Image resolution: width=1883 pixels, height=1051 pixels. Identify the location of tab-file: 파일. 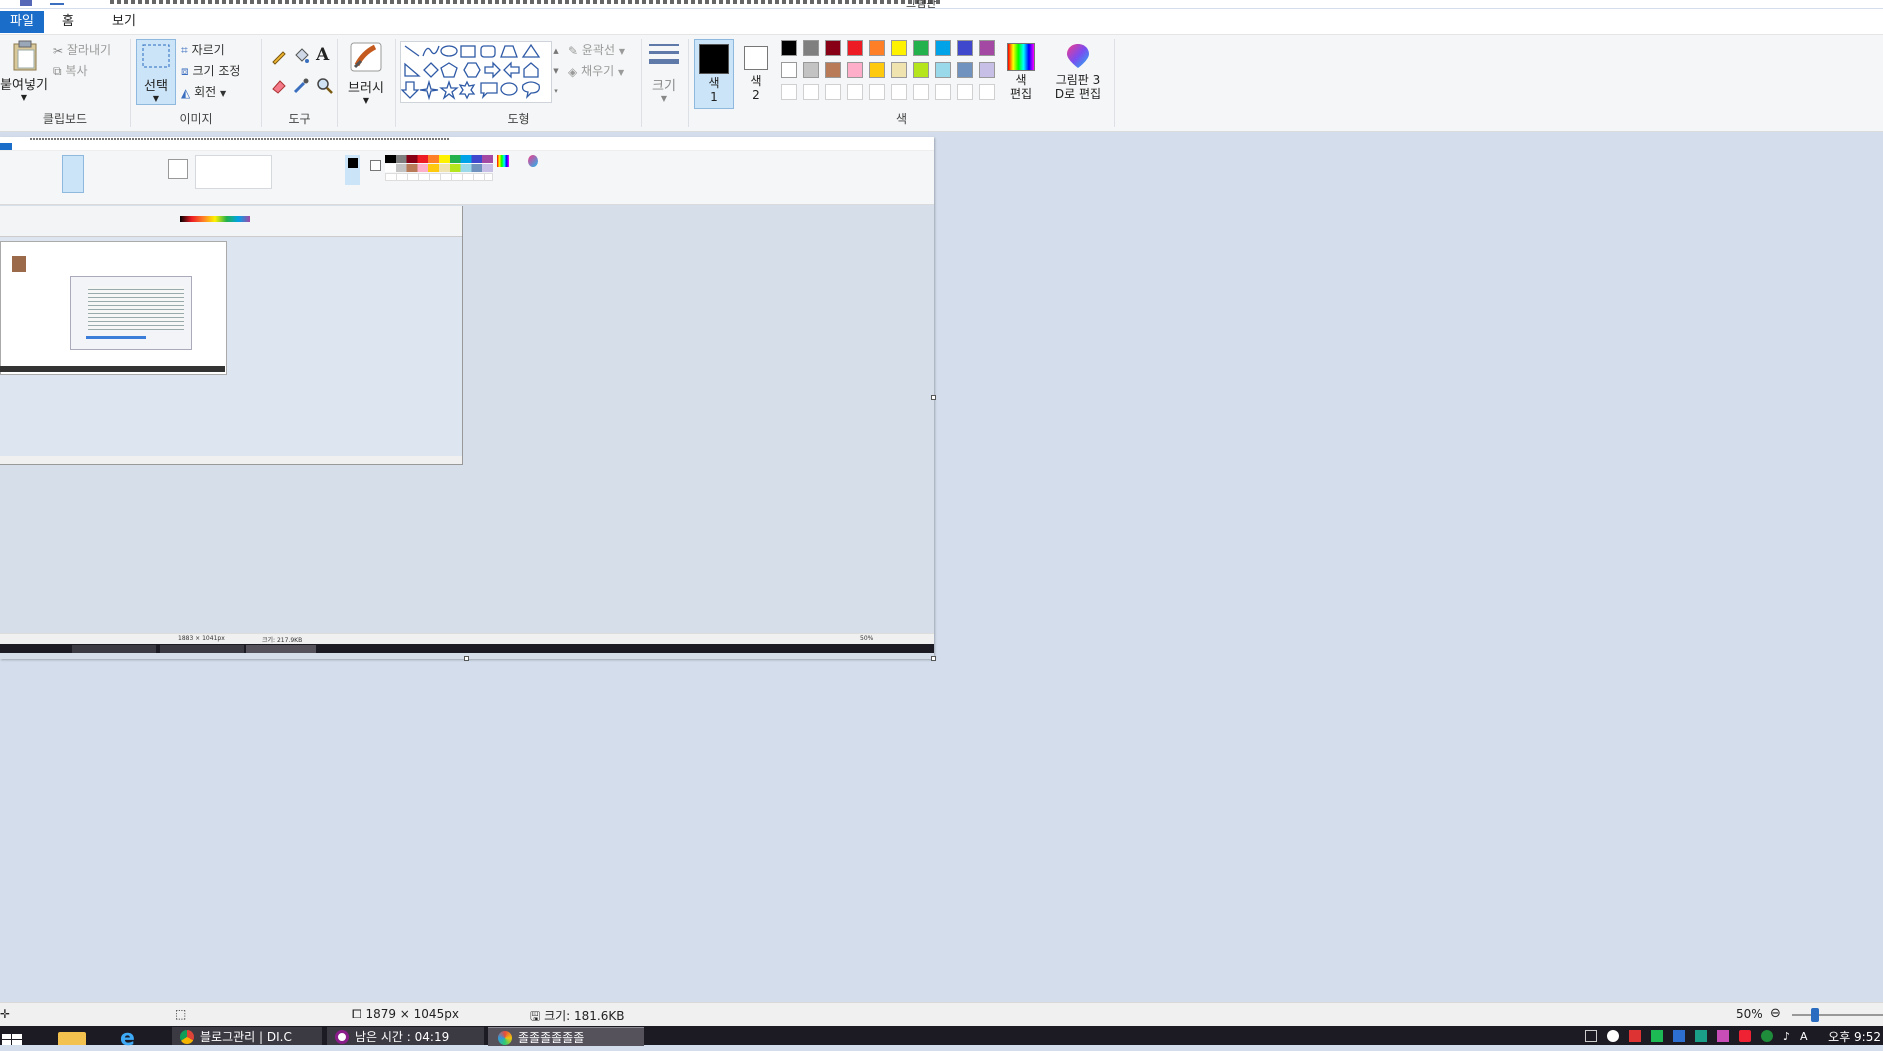
(22, 22).